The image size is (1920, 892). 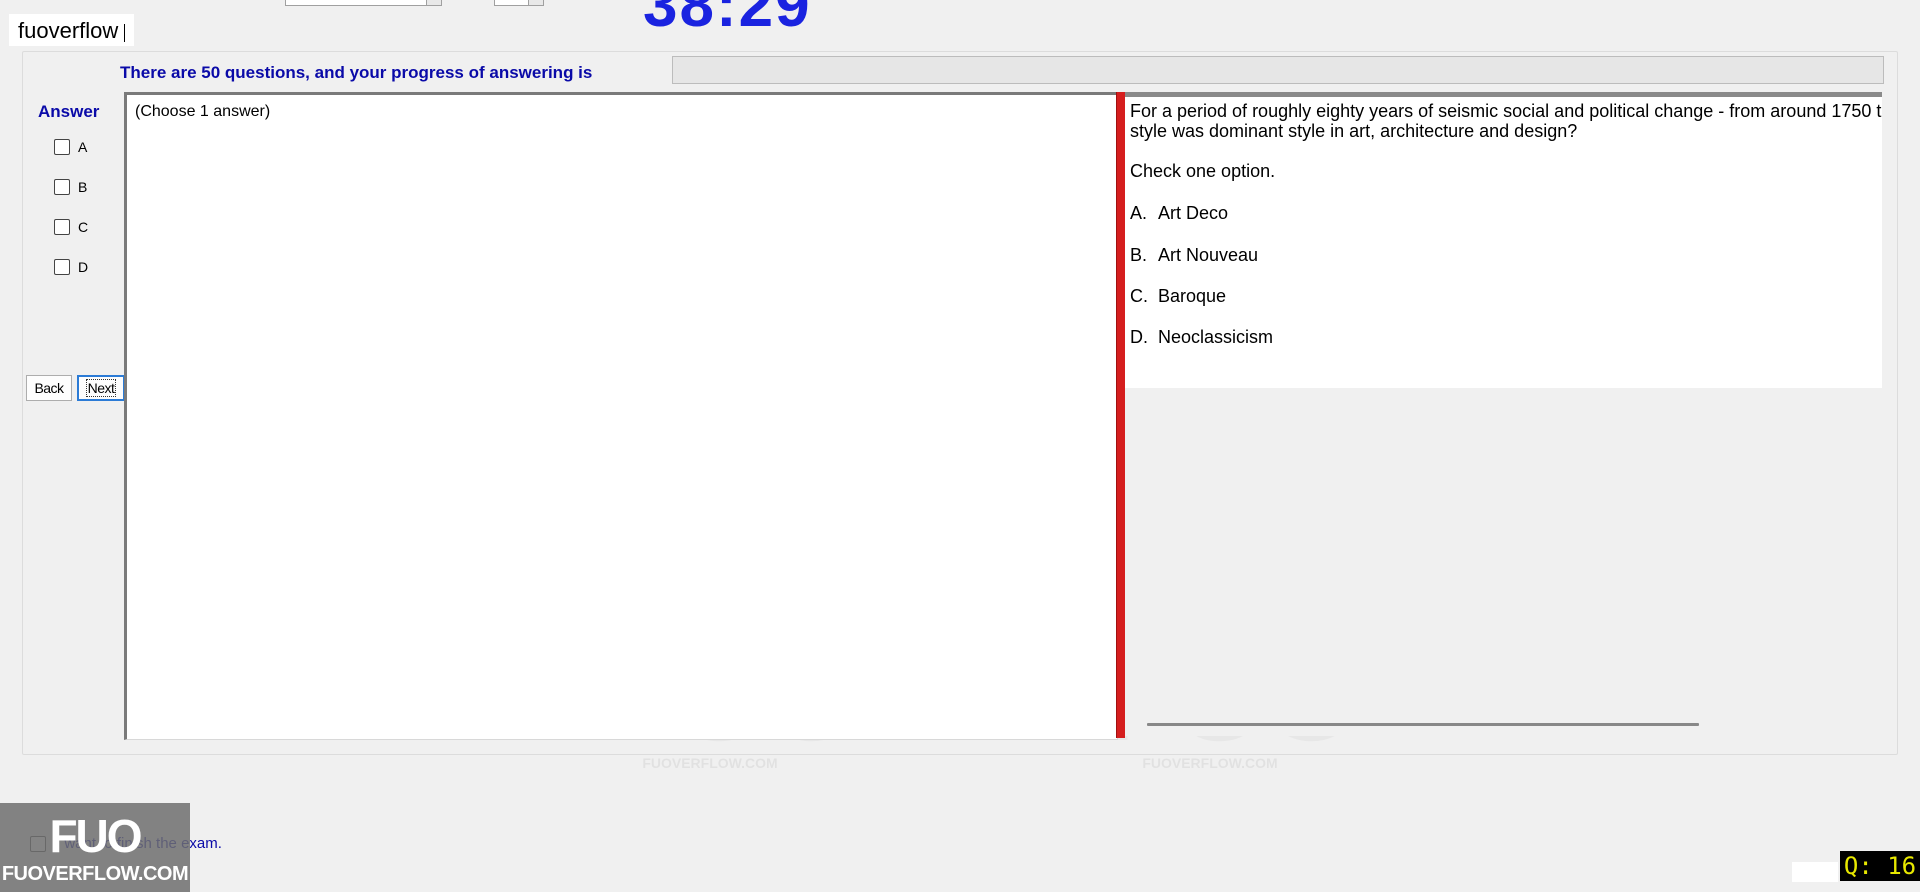 What do you see at coordinates (1208, 255) in the screenshot?
I see `option-text: Art Nouveau` at bounding box center [1208, 255].